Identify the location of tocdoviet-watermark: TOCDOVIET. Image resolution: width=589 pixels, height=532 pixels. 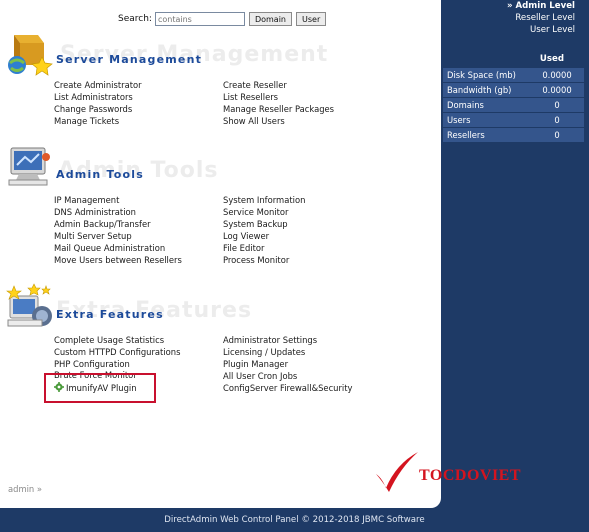
(470, 475).